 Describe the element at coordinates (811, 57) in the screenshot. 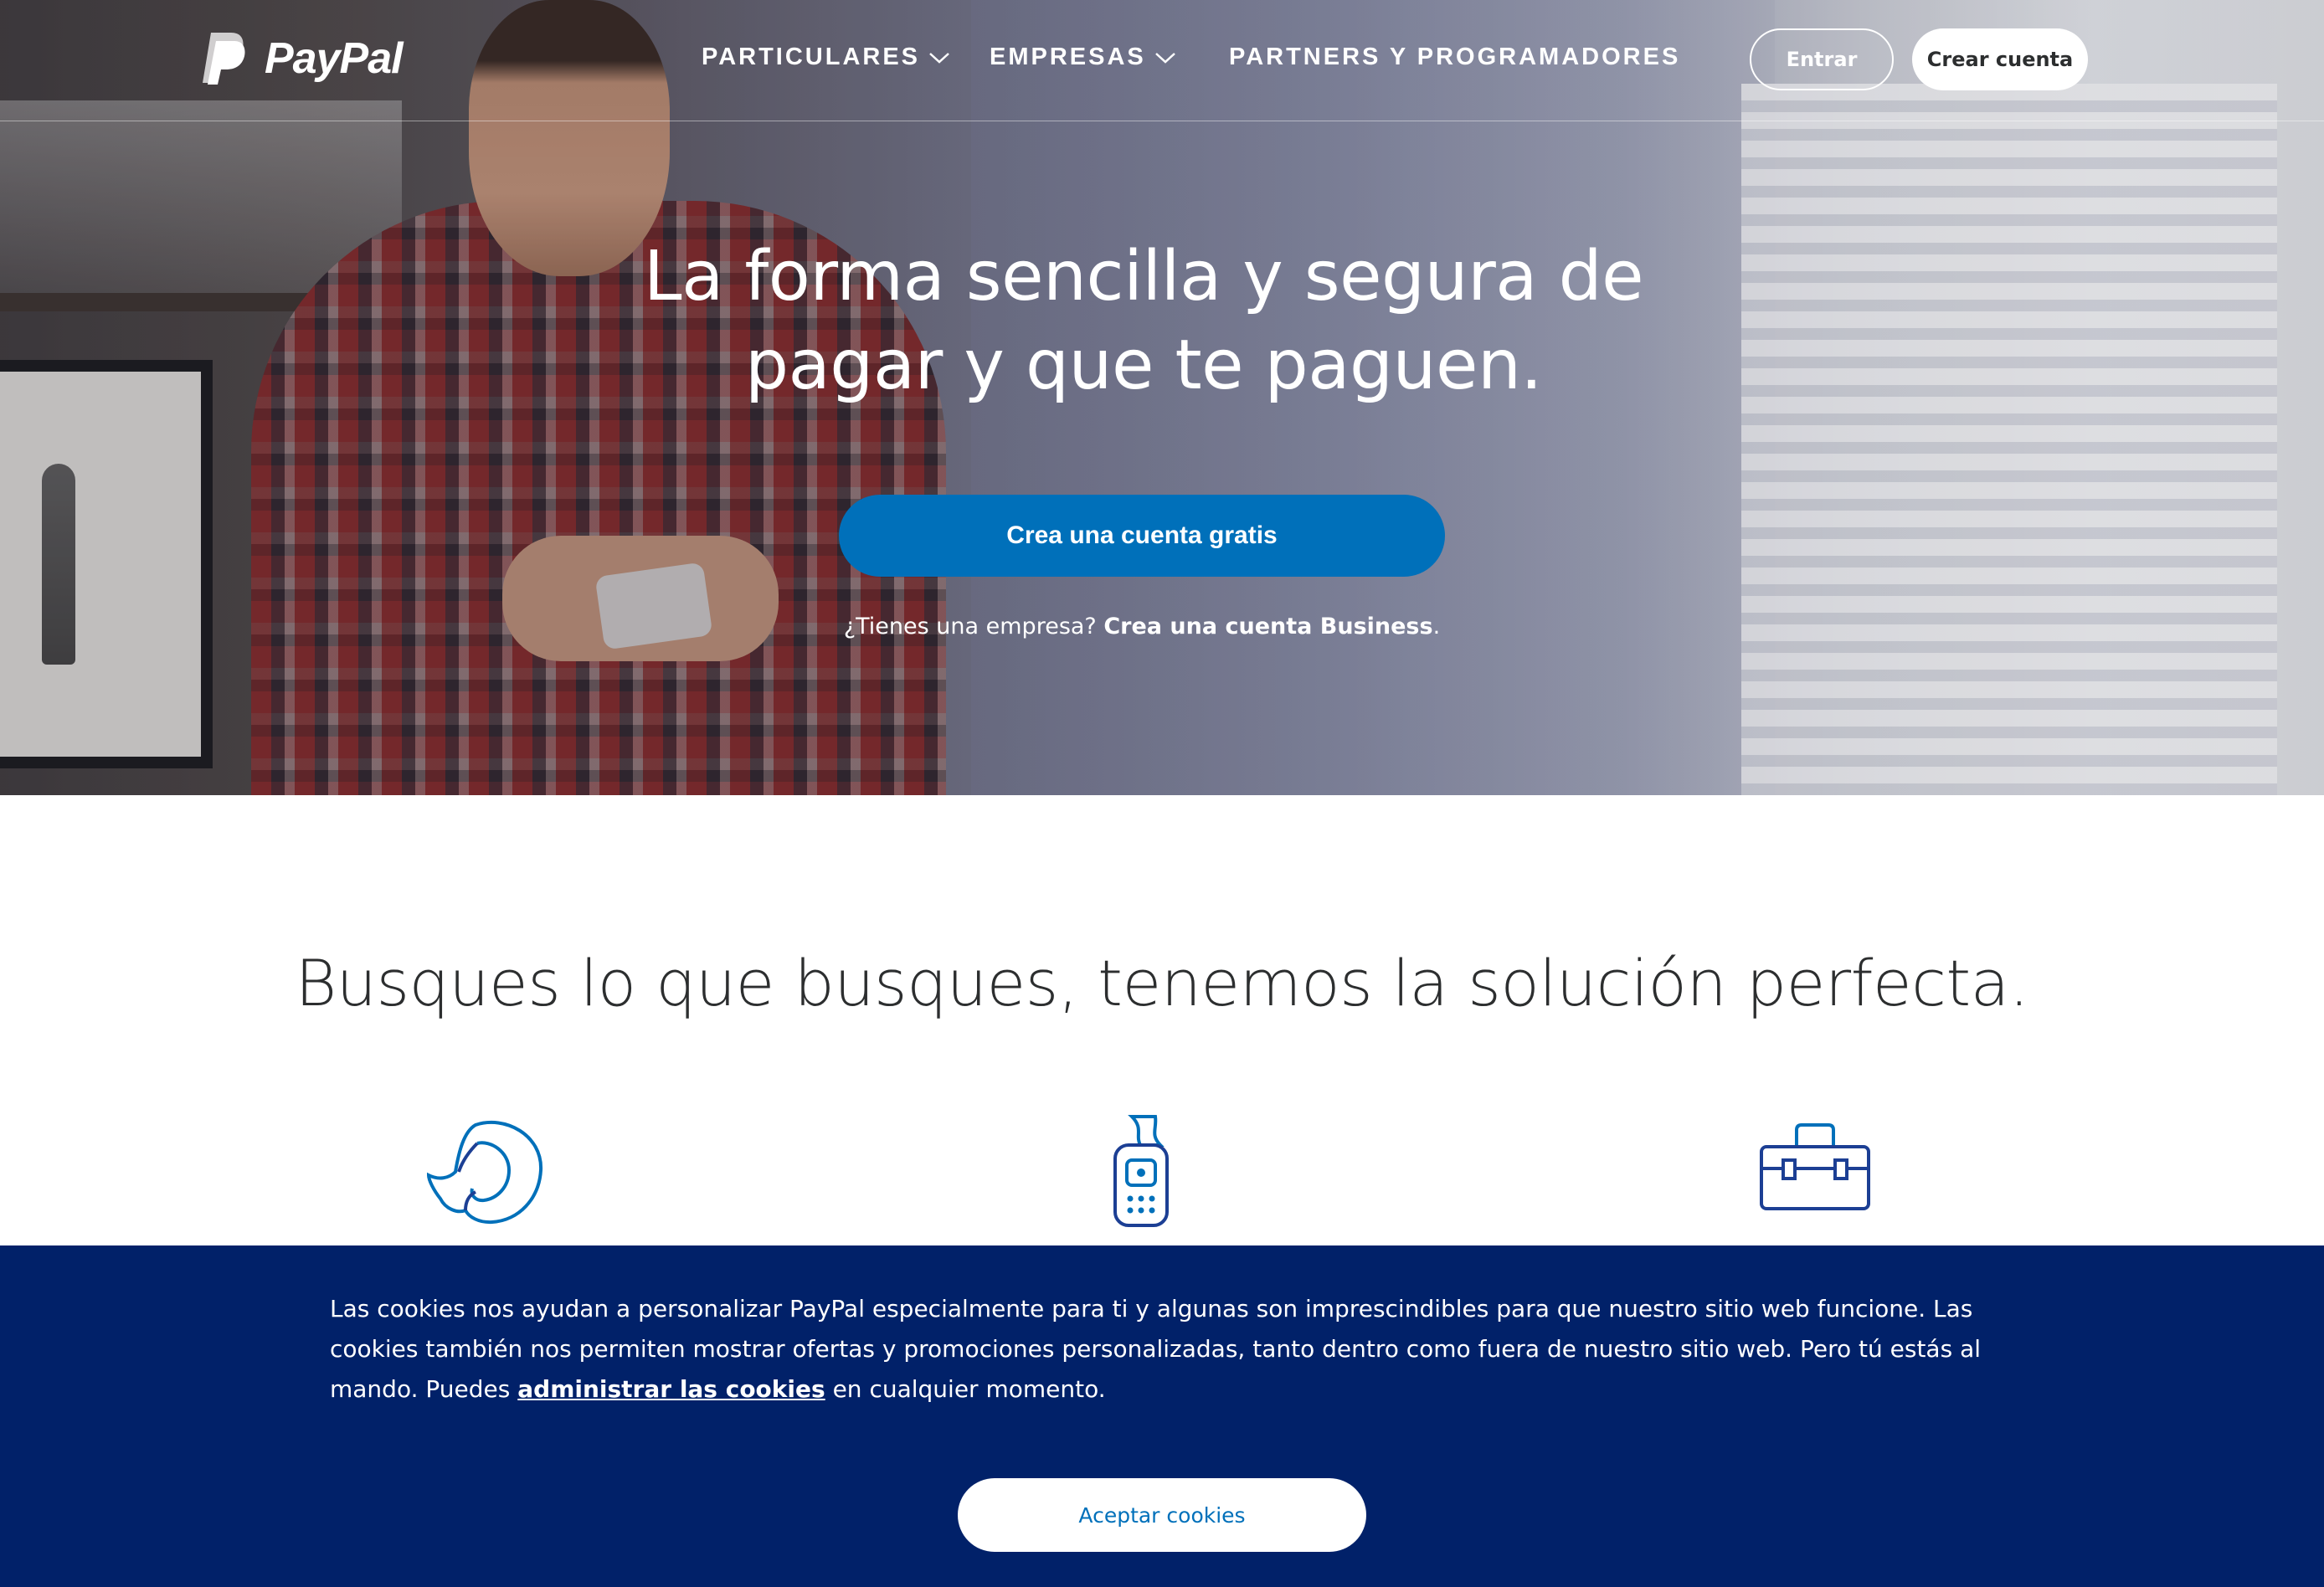

I see `nav-particulares-label: PARTICULARES` at that location.